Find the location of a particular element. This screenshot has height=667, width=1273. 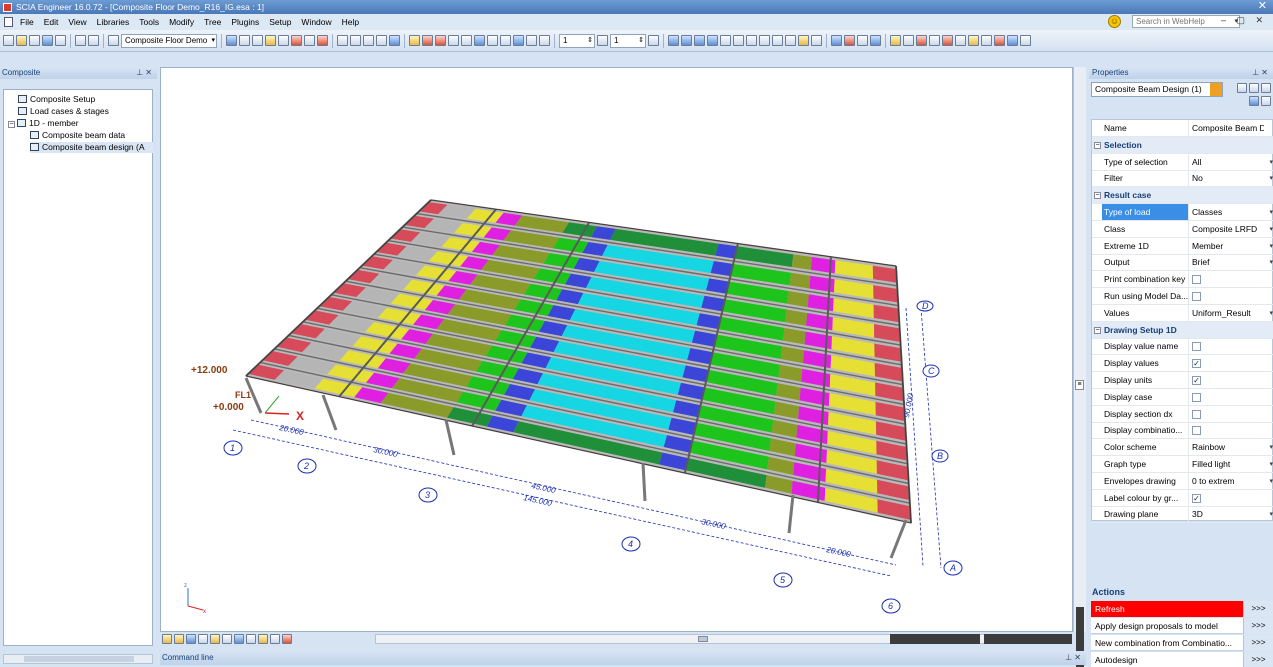

picture-icon is located at coordinates (355, 40).